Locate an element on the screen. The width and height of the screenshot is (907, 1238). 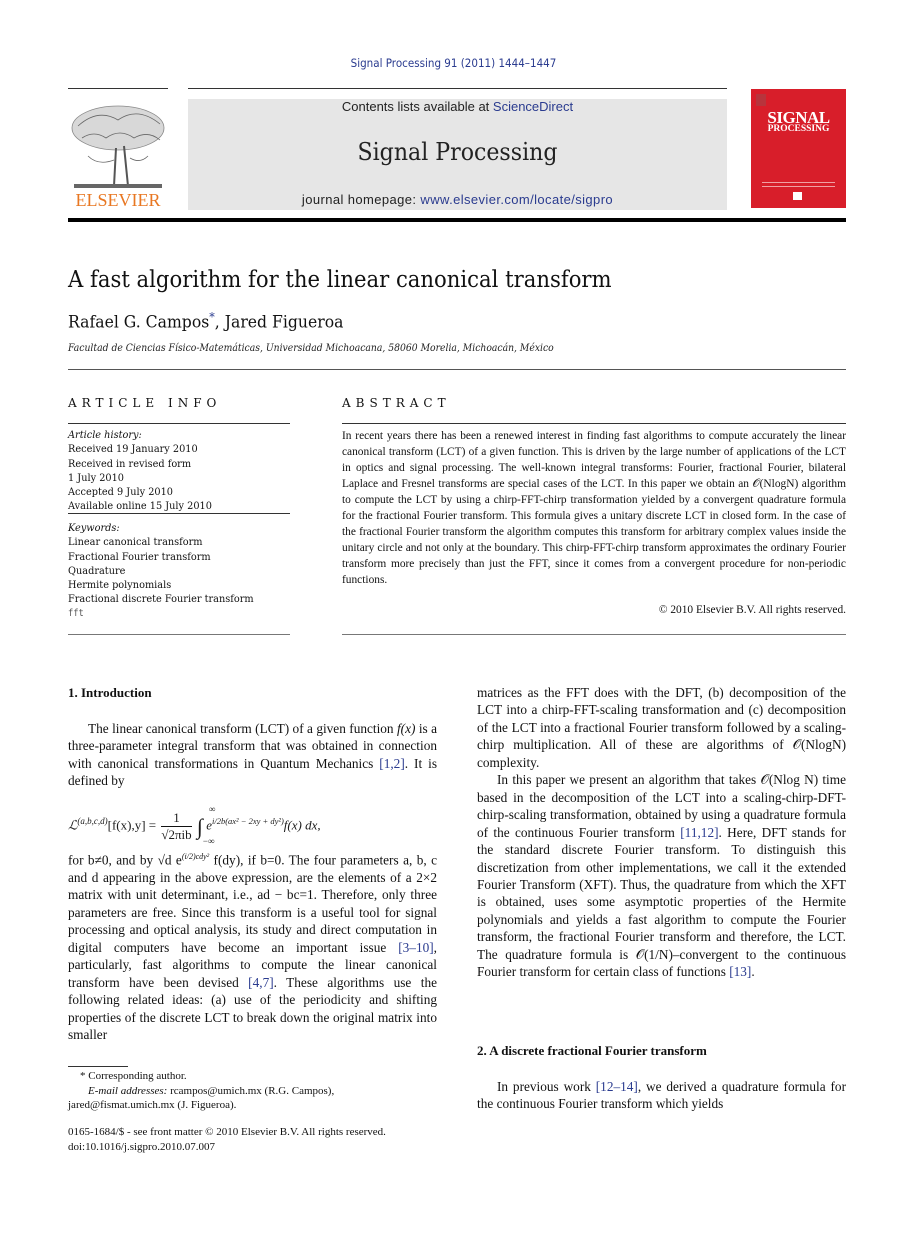
eq-integral: ∫ ∞ −∞ is located at coordinates (206, 825).